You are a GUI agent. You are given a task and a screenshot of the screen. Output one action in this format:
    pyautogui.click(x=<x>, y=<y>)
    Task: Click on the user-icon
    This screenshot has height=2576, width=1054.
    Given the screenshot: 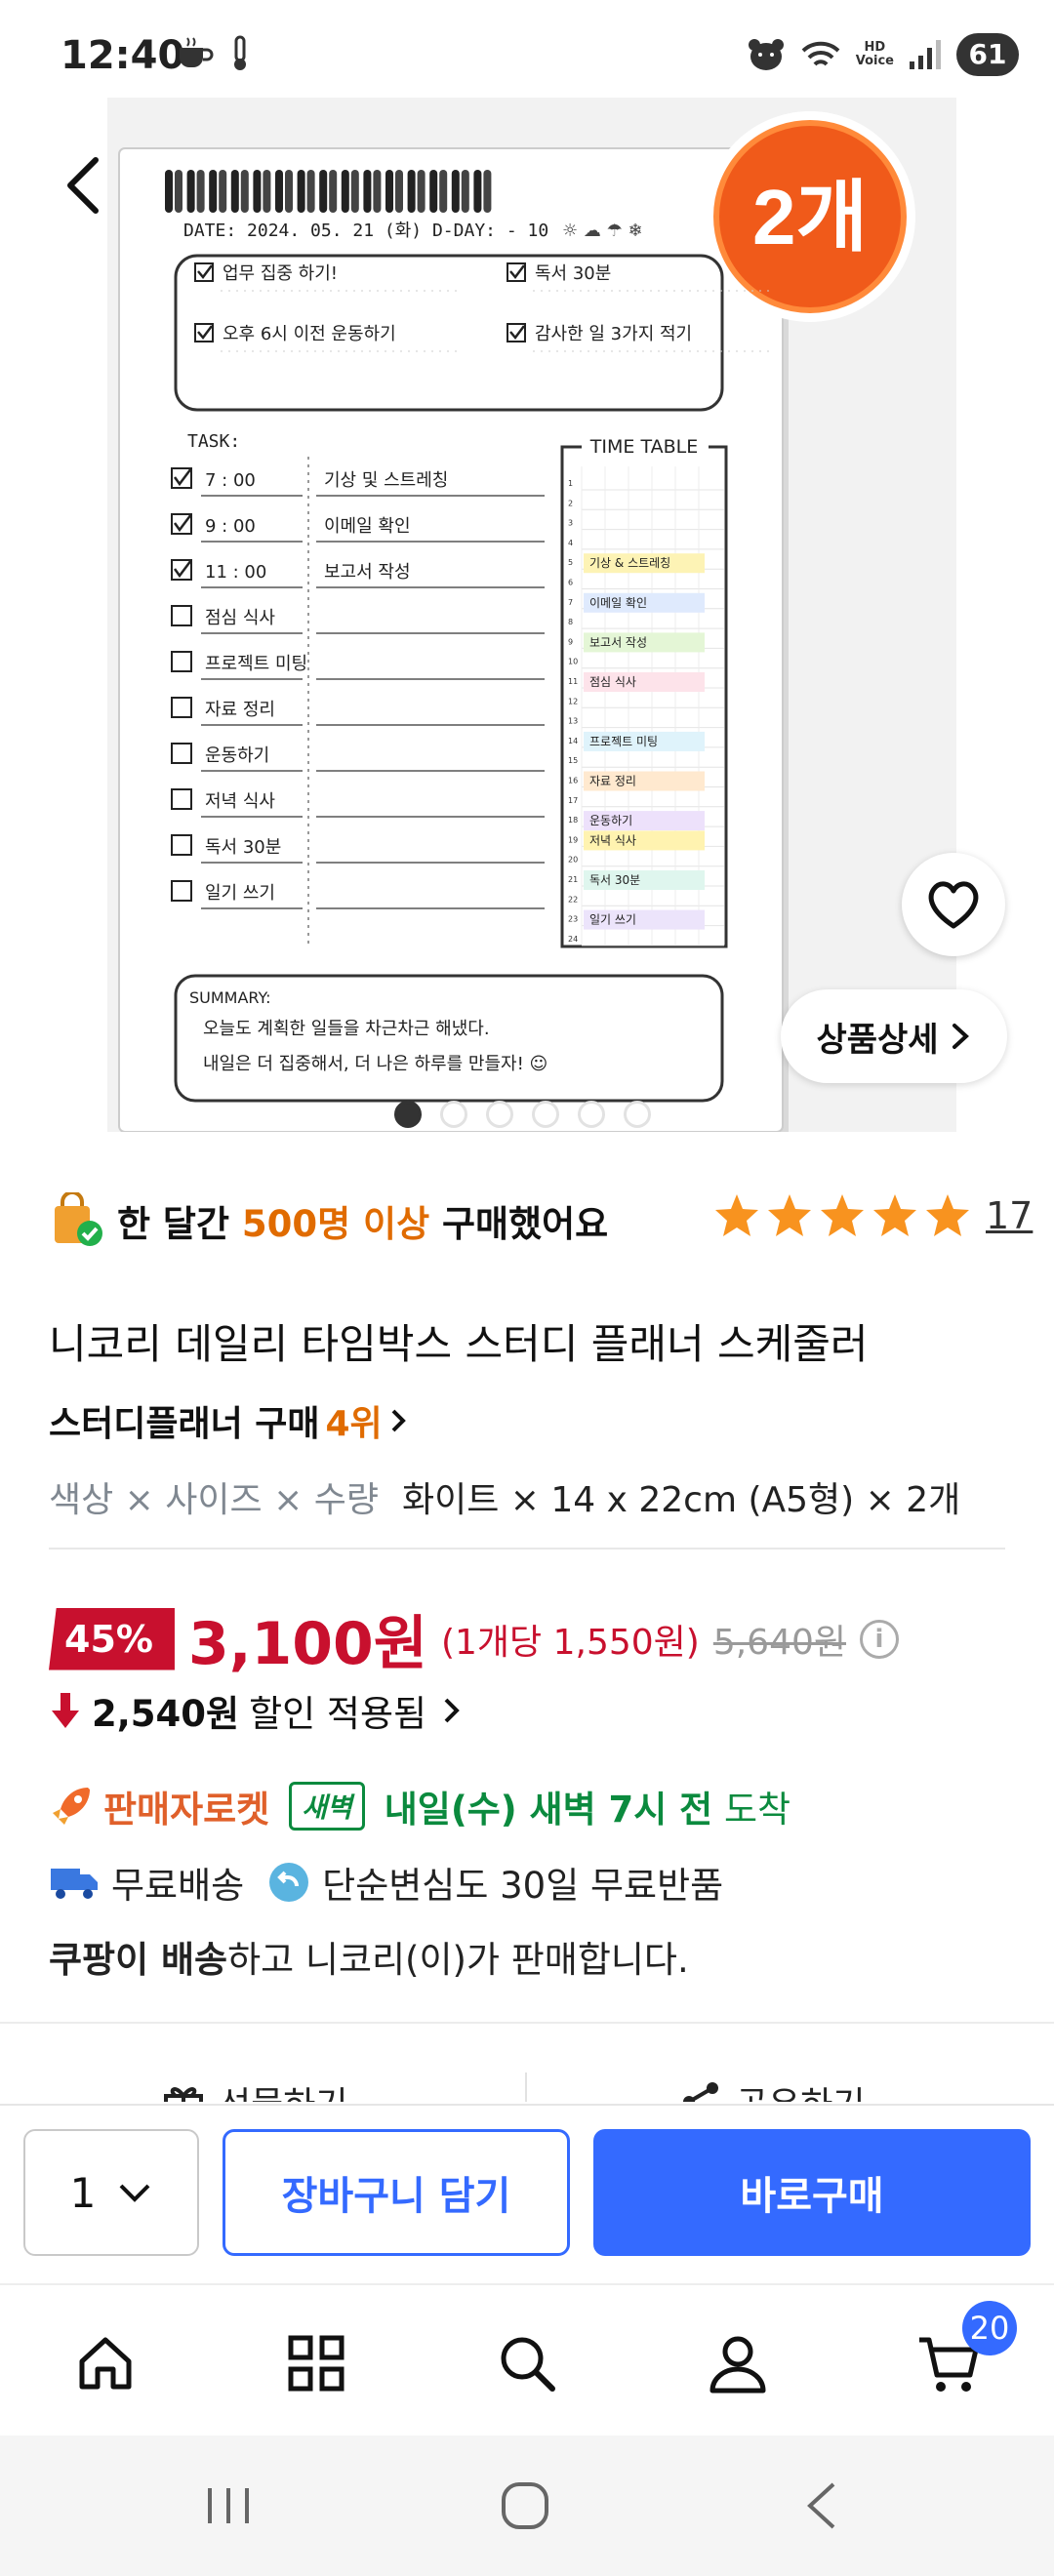 What is the action you would take?
    pyautogui.click(x=737, y=2365)
    